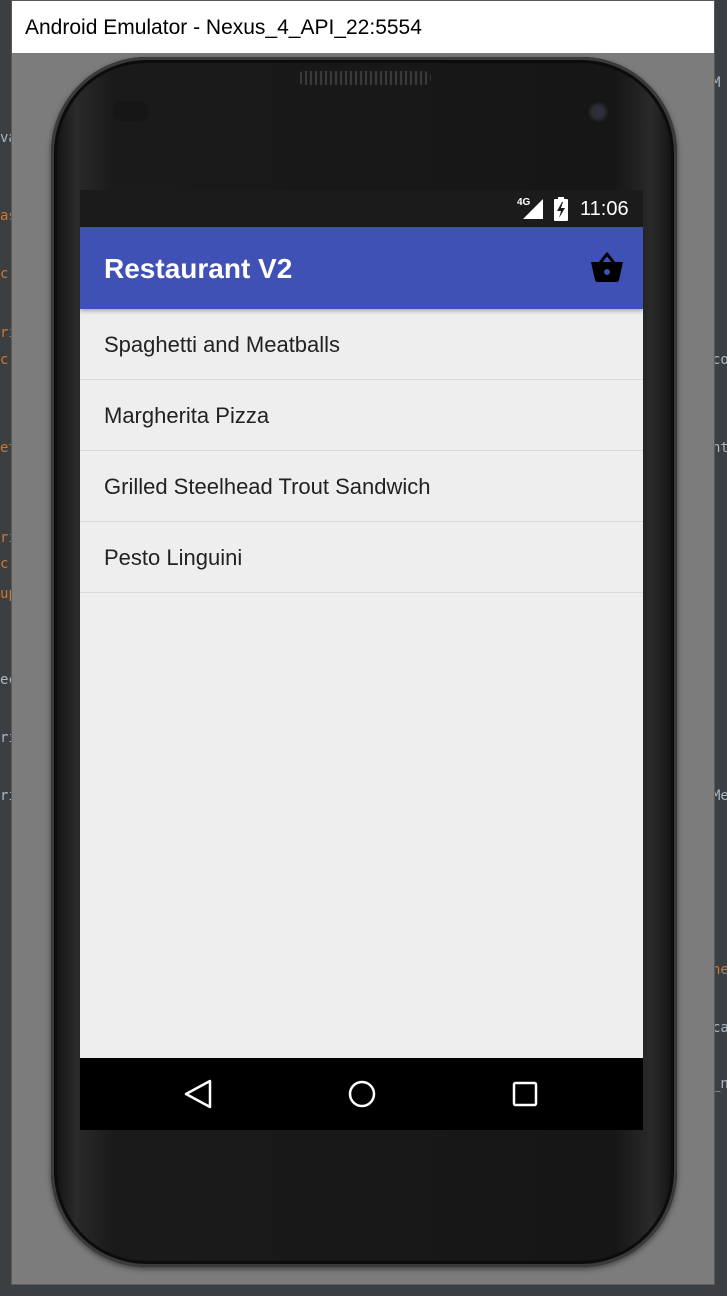  I want to click on list-item: Grilled Steelhead Trout Sandwich, so click(361, 486).